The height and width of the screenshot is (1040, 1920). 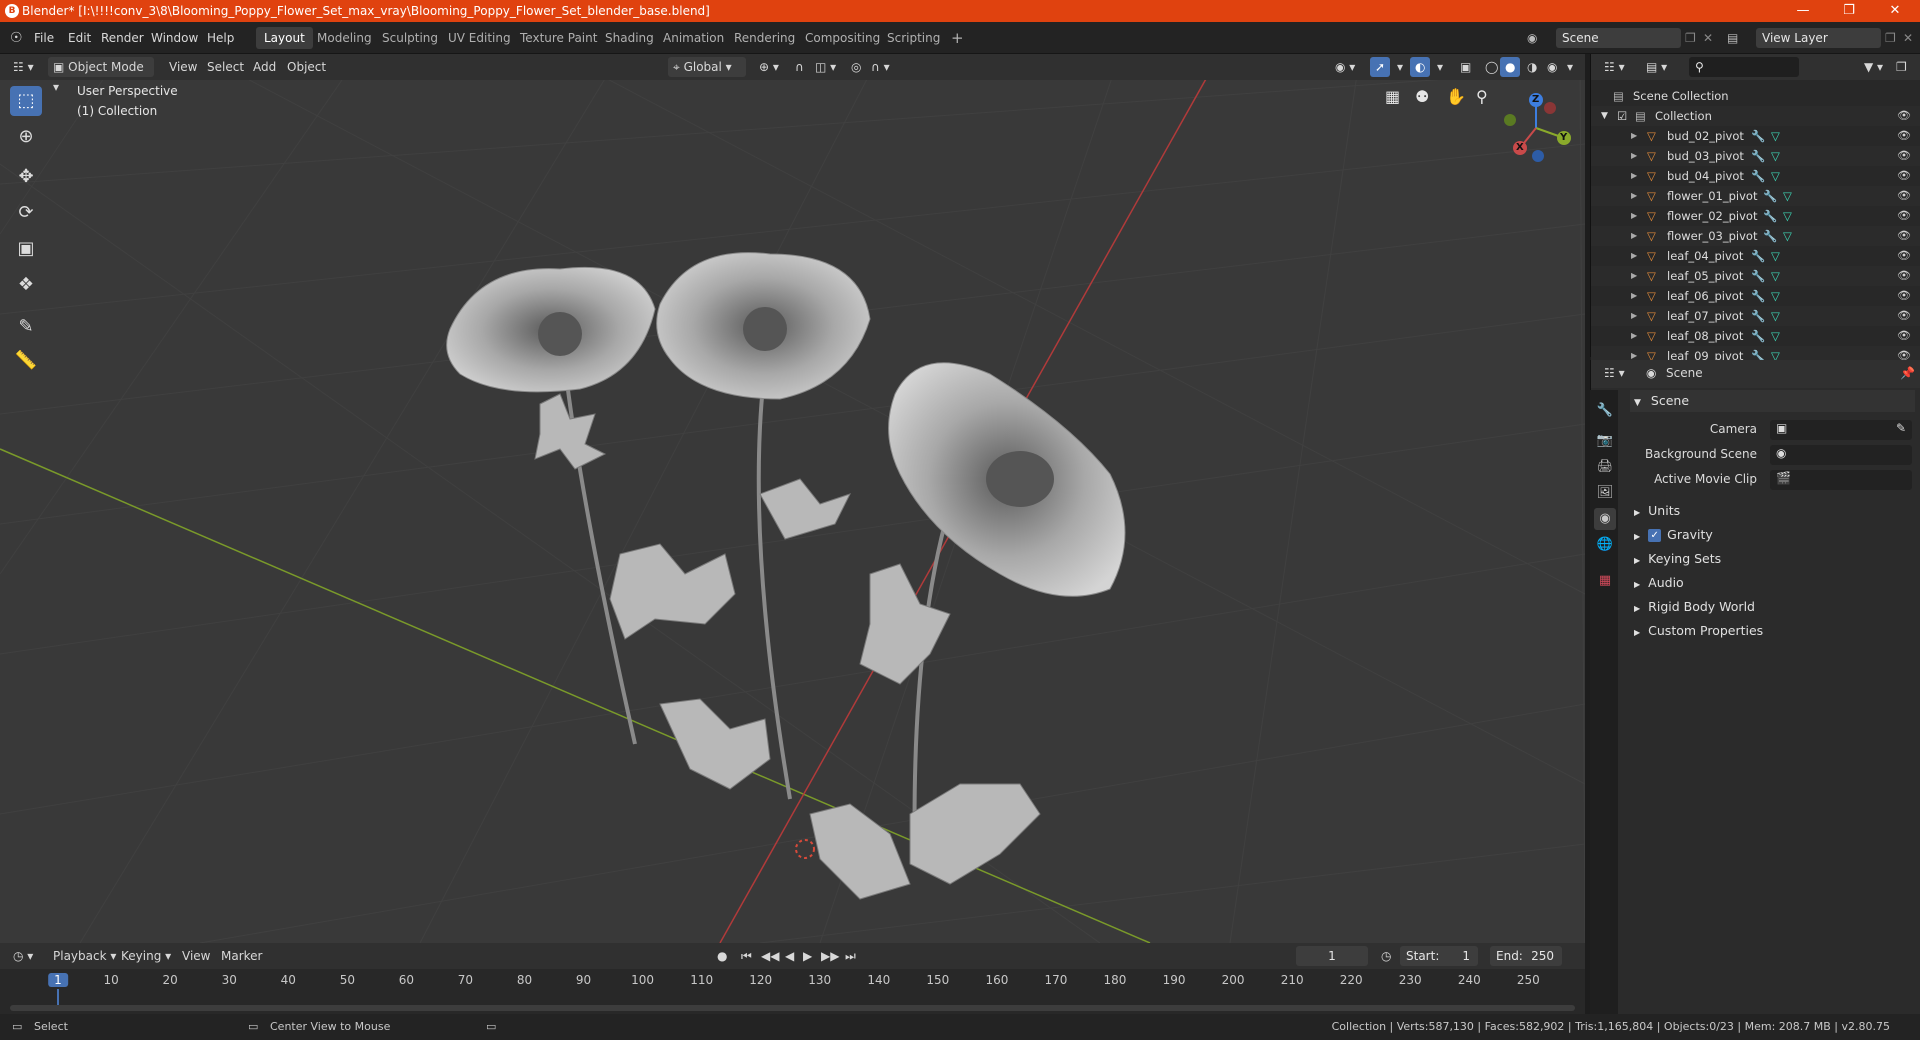 I want to click on playhead-current-frame: 1, so click(x=58, y=980).